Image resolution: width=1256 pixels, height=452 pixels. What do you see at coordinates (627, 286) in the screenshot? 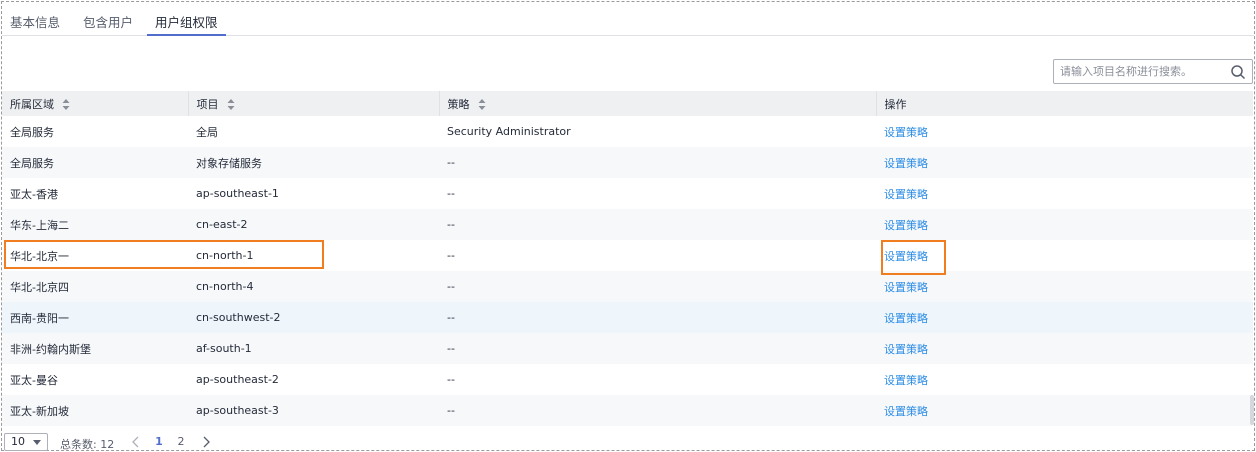
I see `table-row: 华北-北京四 cn-north-4 -- 设置策略` at bounding box center [627, 286].